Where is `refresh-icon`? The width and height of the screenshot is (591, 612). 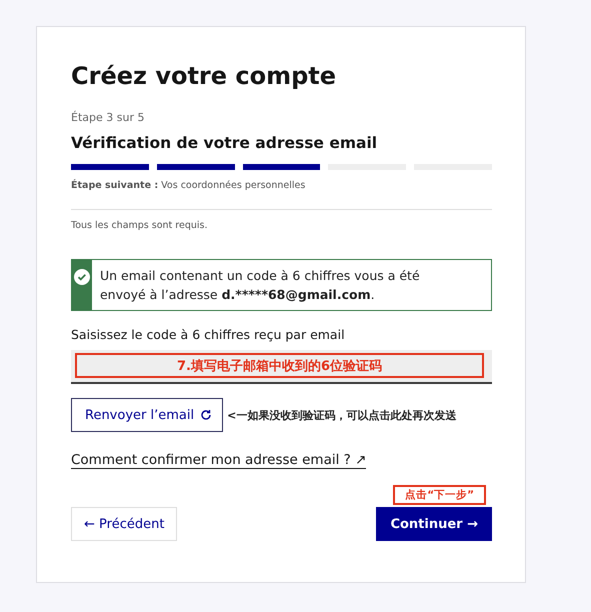 refresh-icon is located at coordinates (206, 415).